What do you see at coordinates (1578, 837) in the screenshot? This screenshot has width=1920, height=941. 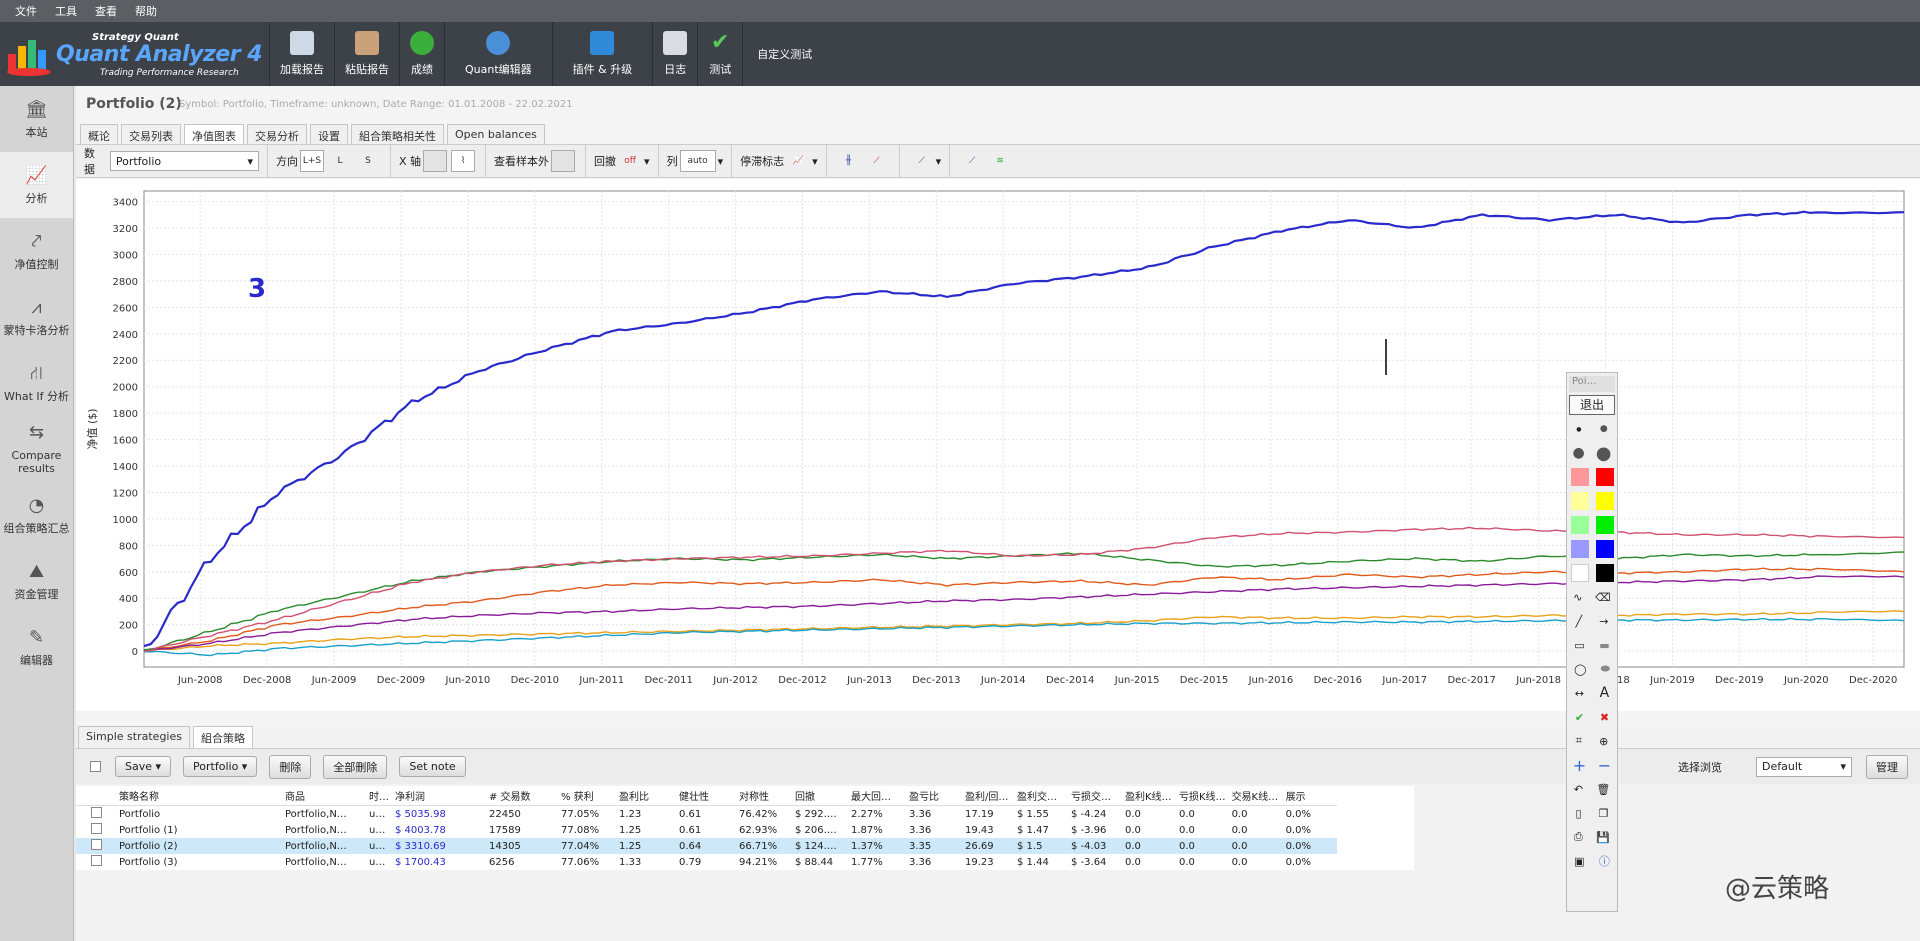 I see `print-icon: ⎙` at bounding box center [1578, 837].